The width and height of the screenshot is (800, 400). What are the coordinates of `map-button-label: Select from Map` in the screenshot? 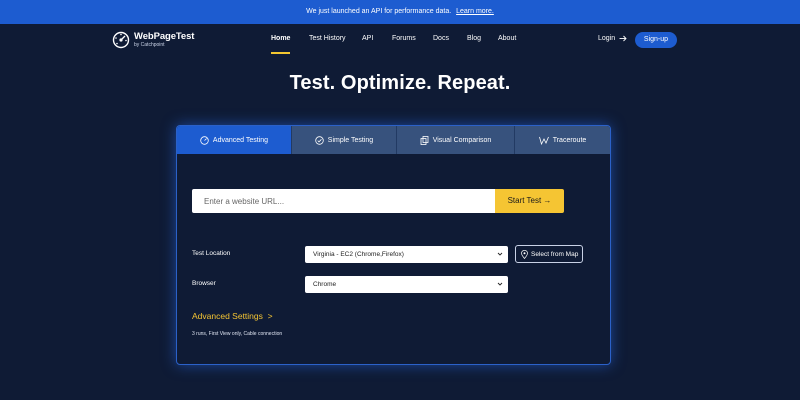 It's located at (555, 254).